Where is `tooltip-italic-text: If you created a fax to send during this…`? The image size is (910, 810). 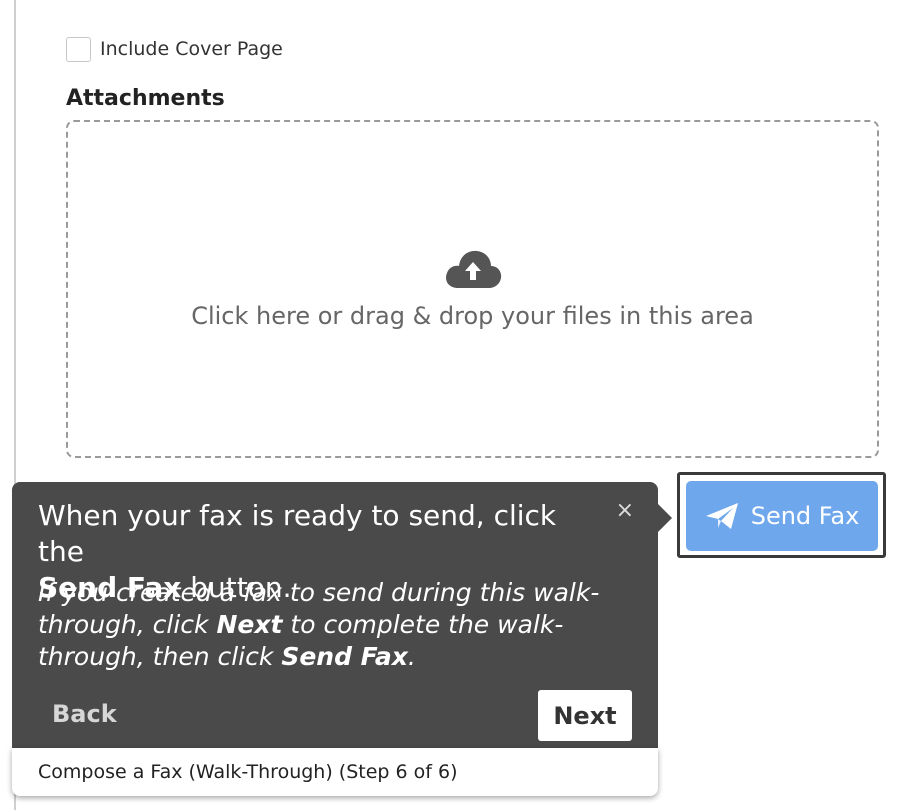
tooltip-italic-text: If you created a fax to send during this… is located at coordinates (323, 625).